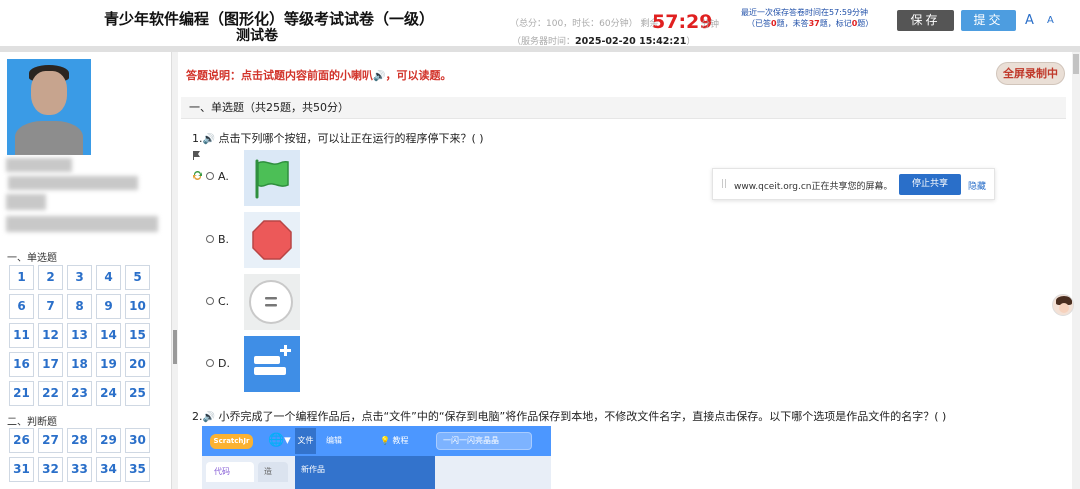 This screenshot has width=1080, height=489. What do you see at coordinates (1030, 73) in the screenshot?
I see `fullscreen-recording-badge: 全屏录制中` at bounding box center [1030, 73].